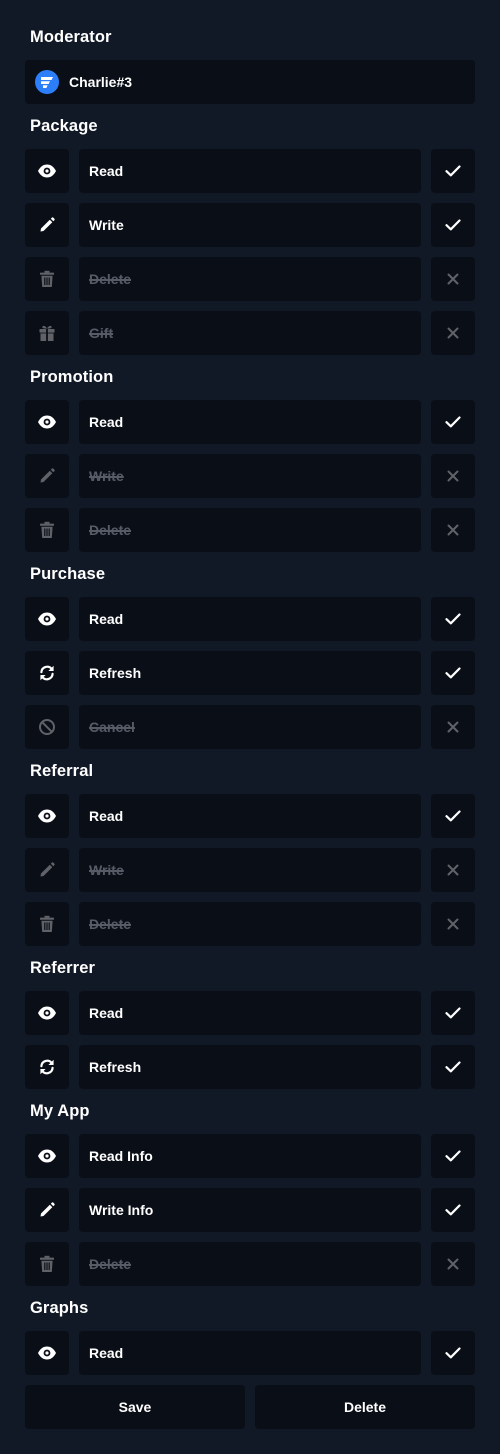 This screenshot has width=500, height=1454. I want to click on permission-toggle-referrer-refresh, so click(453, 1067).